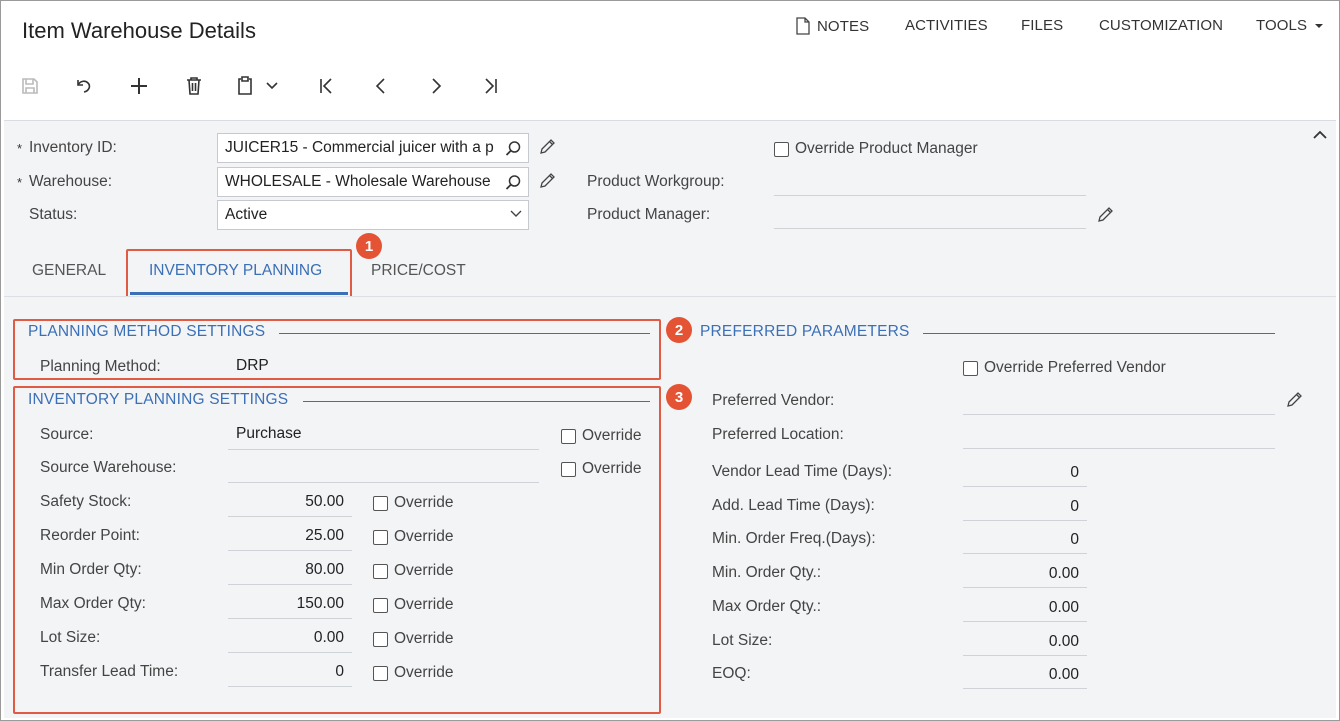 The width and height of the screenshot is (1340, 721). What do you see at coordinates (1025, 539) in the screenshot?
I see `min-order-freq-days-field: 0` at bounding box center [1025, 539].